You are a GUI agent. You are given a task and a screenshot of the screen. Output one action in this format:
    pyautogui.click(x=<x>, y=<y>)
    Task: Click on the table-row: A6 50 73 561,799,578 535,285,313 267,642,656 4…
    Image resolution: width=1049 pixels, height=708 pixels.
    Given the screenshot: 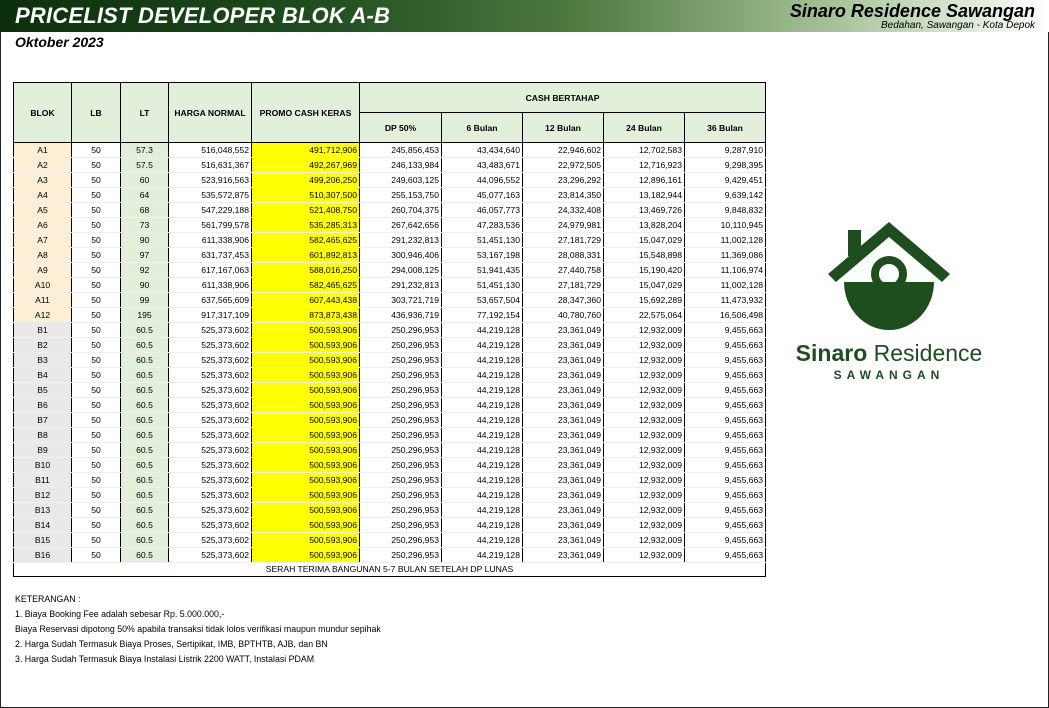 What is the action you would take?
    pyautogui.click(x=389, y=225)
    